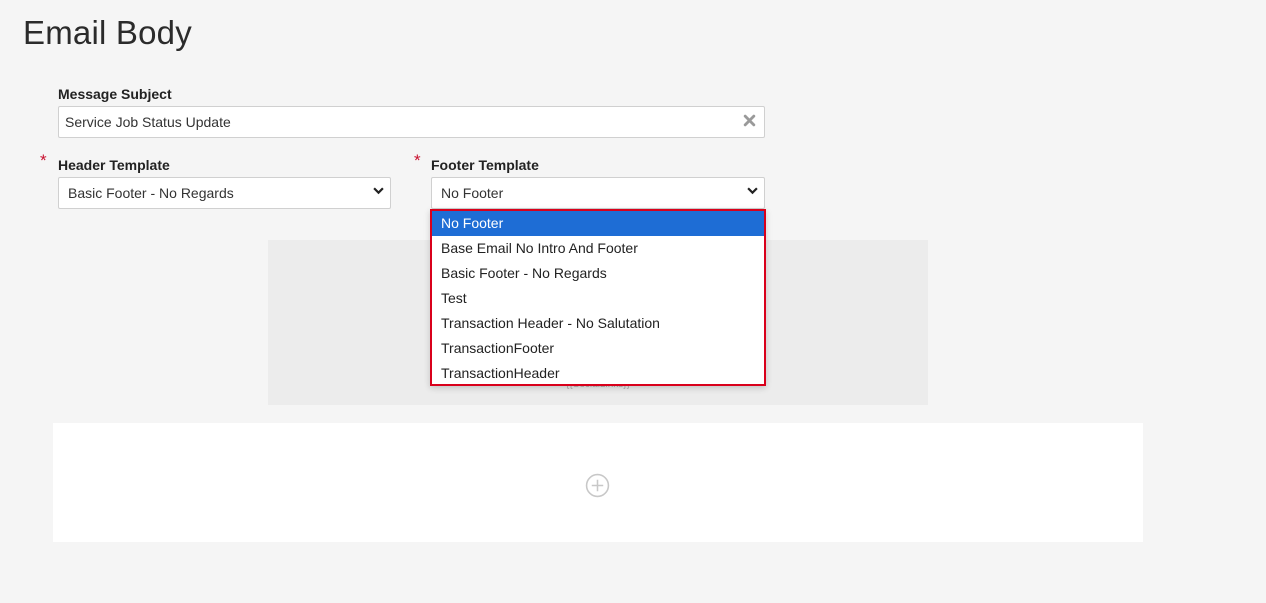  Describe the element at coordinates (411, 122) in the screenshot. I see `message-subject-input: Service Job Status Update` at that location.